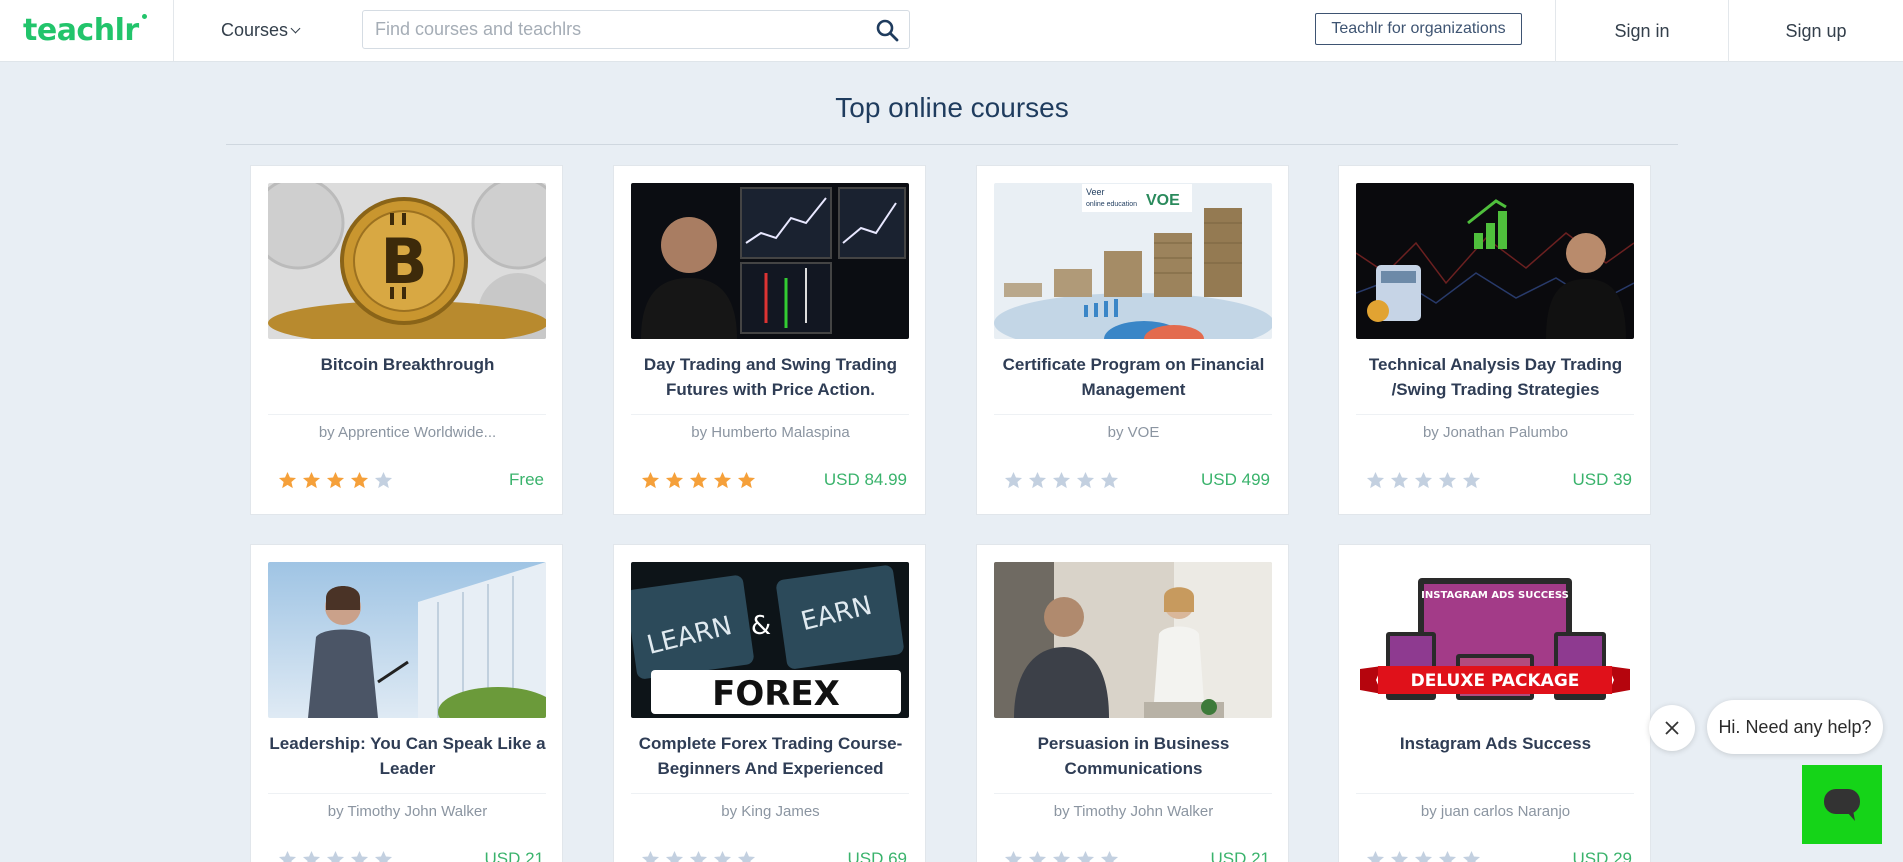  What do you see at coordinates (1133, 811) in the screenshot?
I see `course-author: by Timothy John Walker` at bounding box center [1133, 811].